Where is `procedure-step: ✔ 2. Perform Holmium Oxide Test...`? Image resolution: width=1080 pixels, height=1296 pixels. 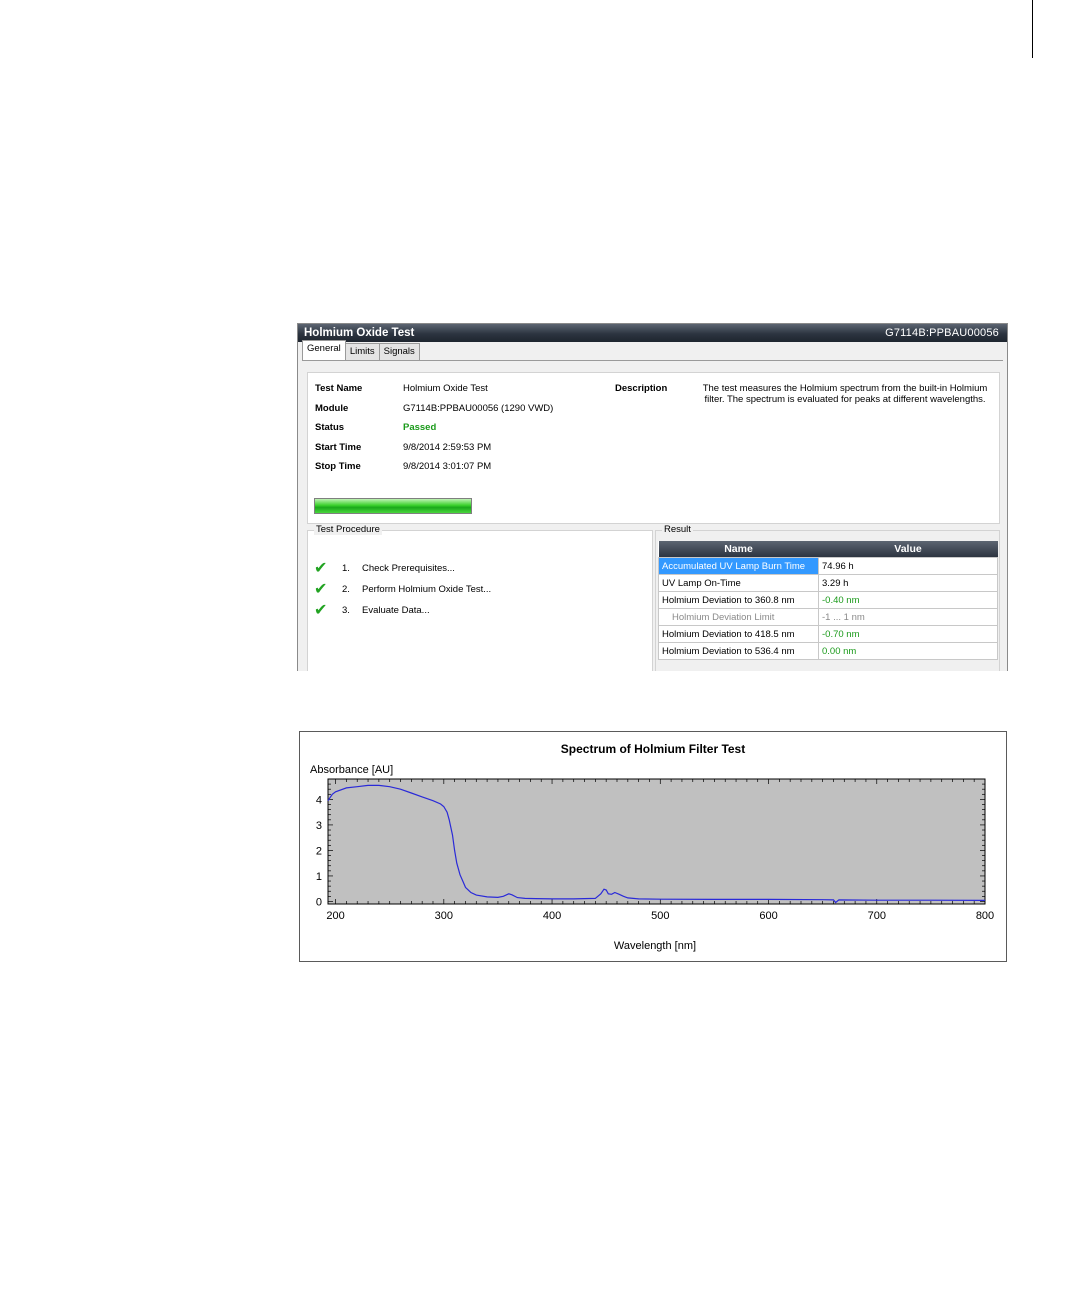 procedure-step: ✔ 2. Perform Holmium Oxide Test... is located at coordinates (402, 589).